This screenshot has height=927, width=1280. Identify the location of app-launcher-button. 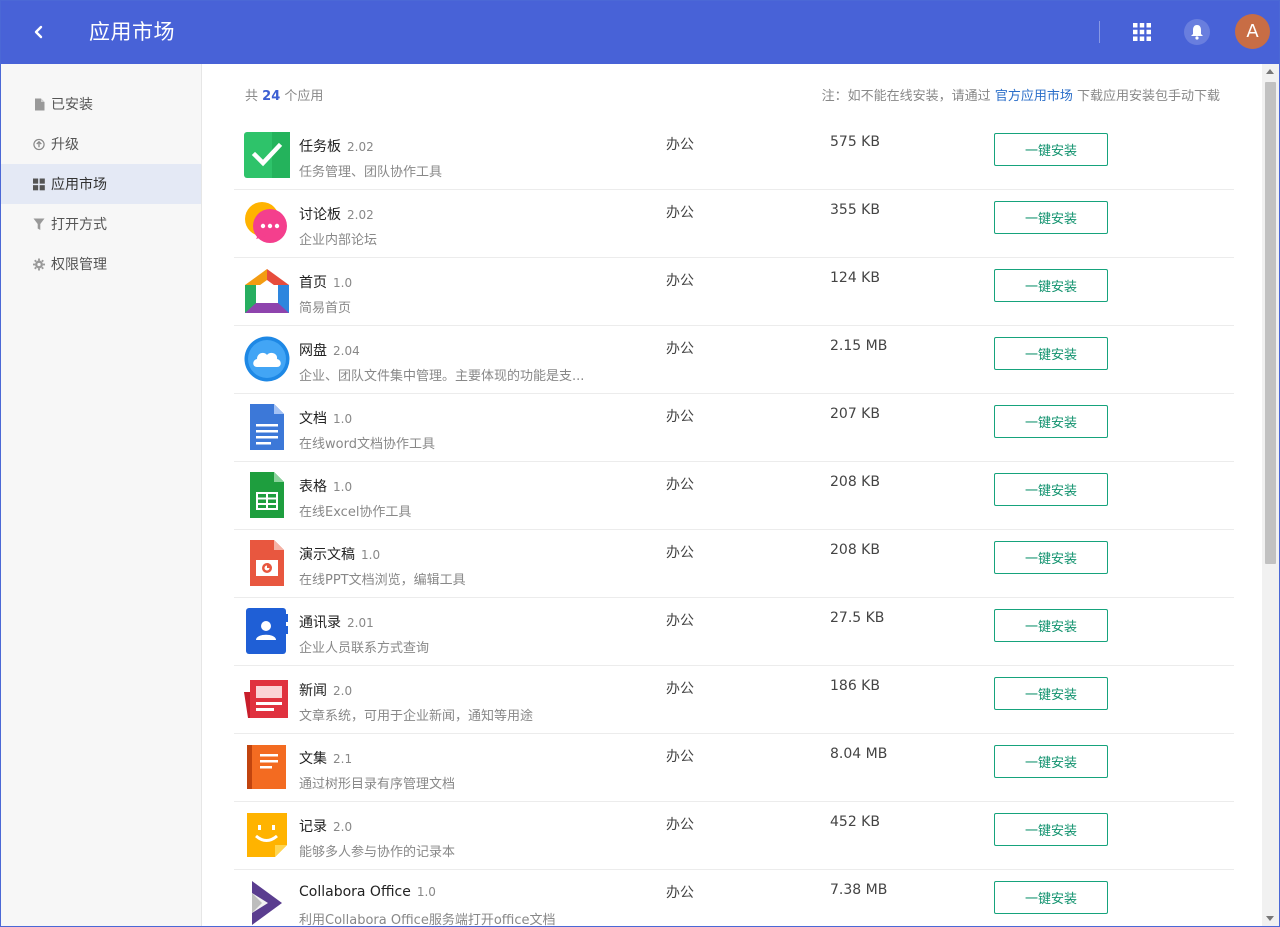
(1142, 32).